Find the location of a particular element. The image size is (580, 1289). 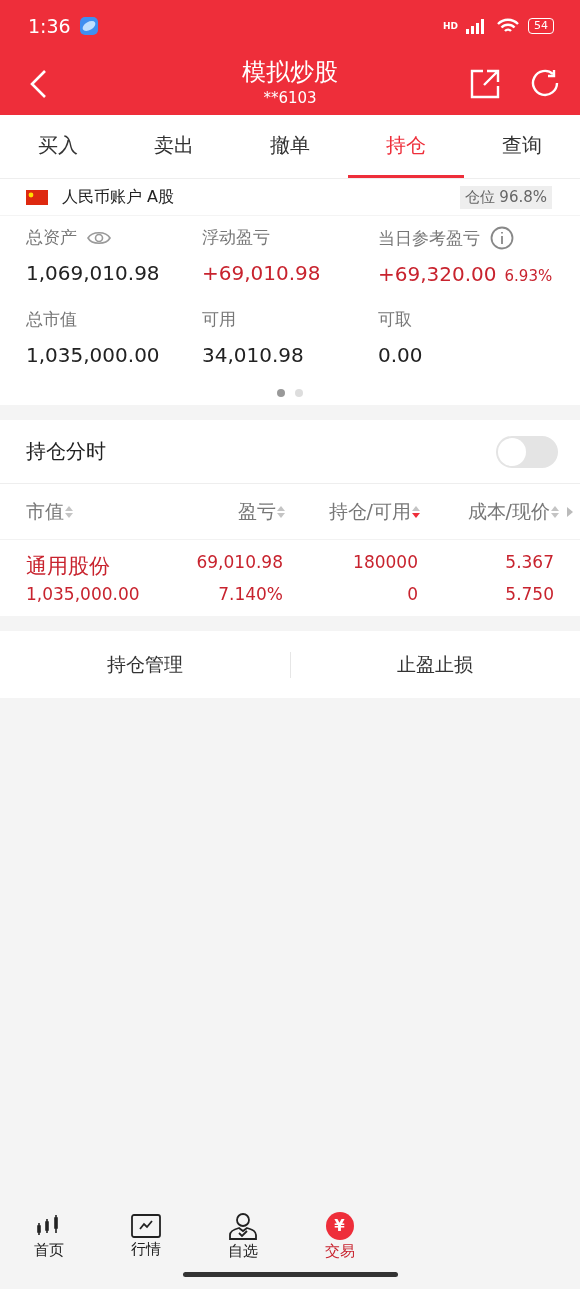

tab: 查询 is located at coordinates (522, 146).